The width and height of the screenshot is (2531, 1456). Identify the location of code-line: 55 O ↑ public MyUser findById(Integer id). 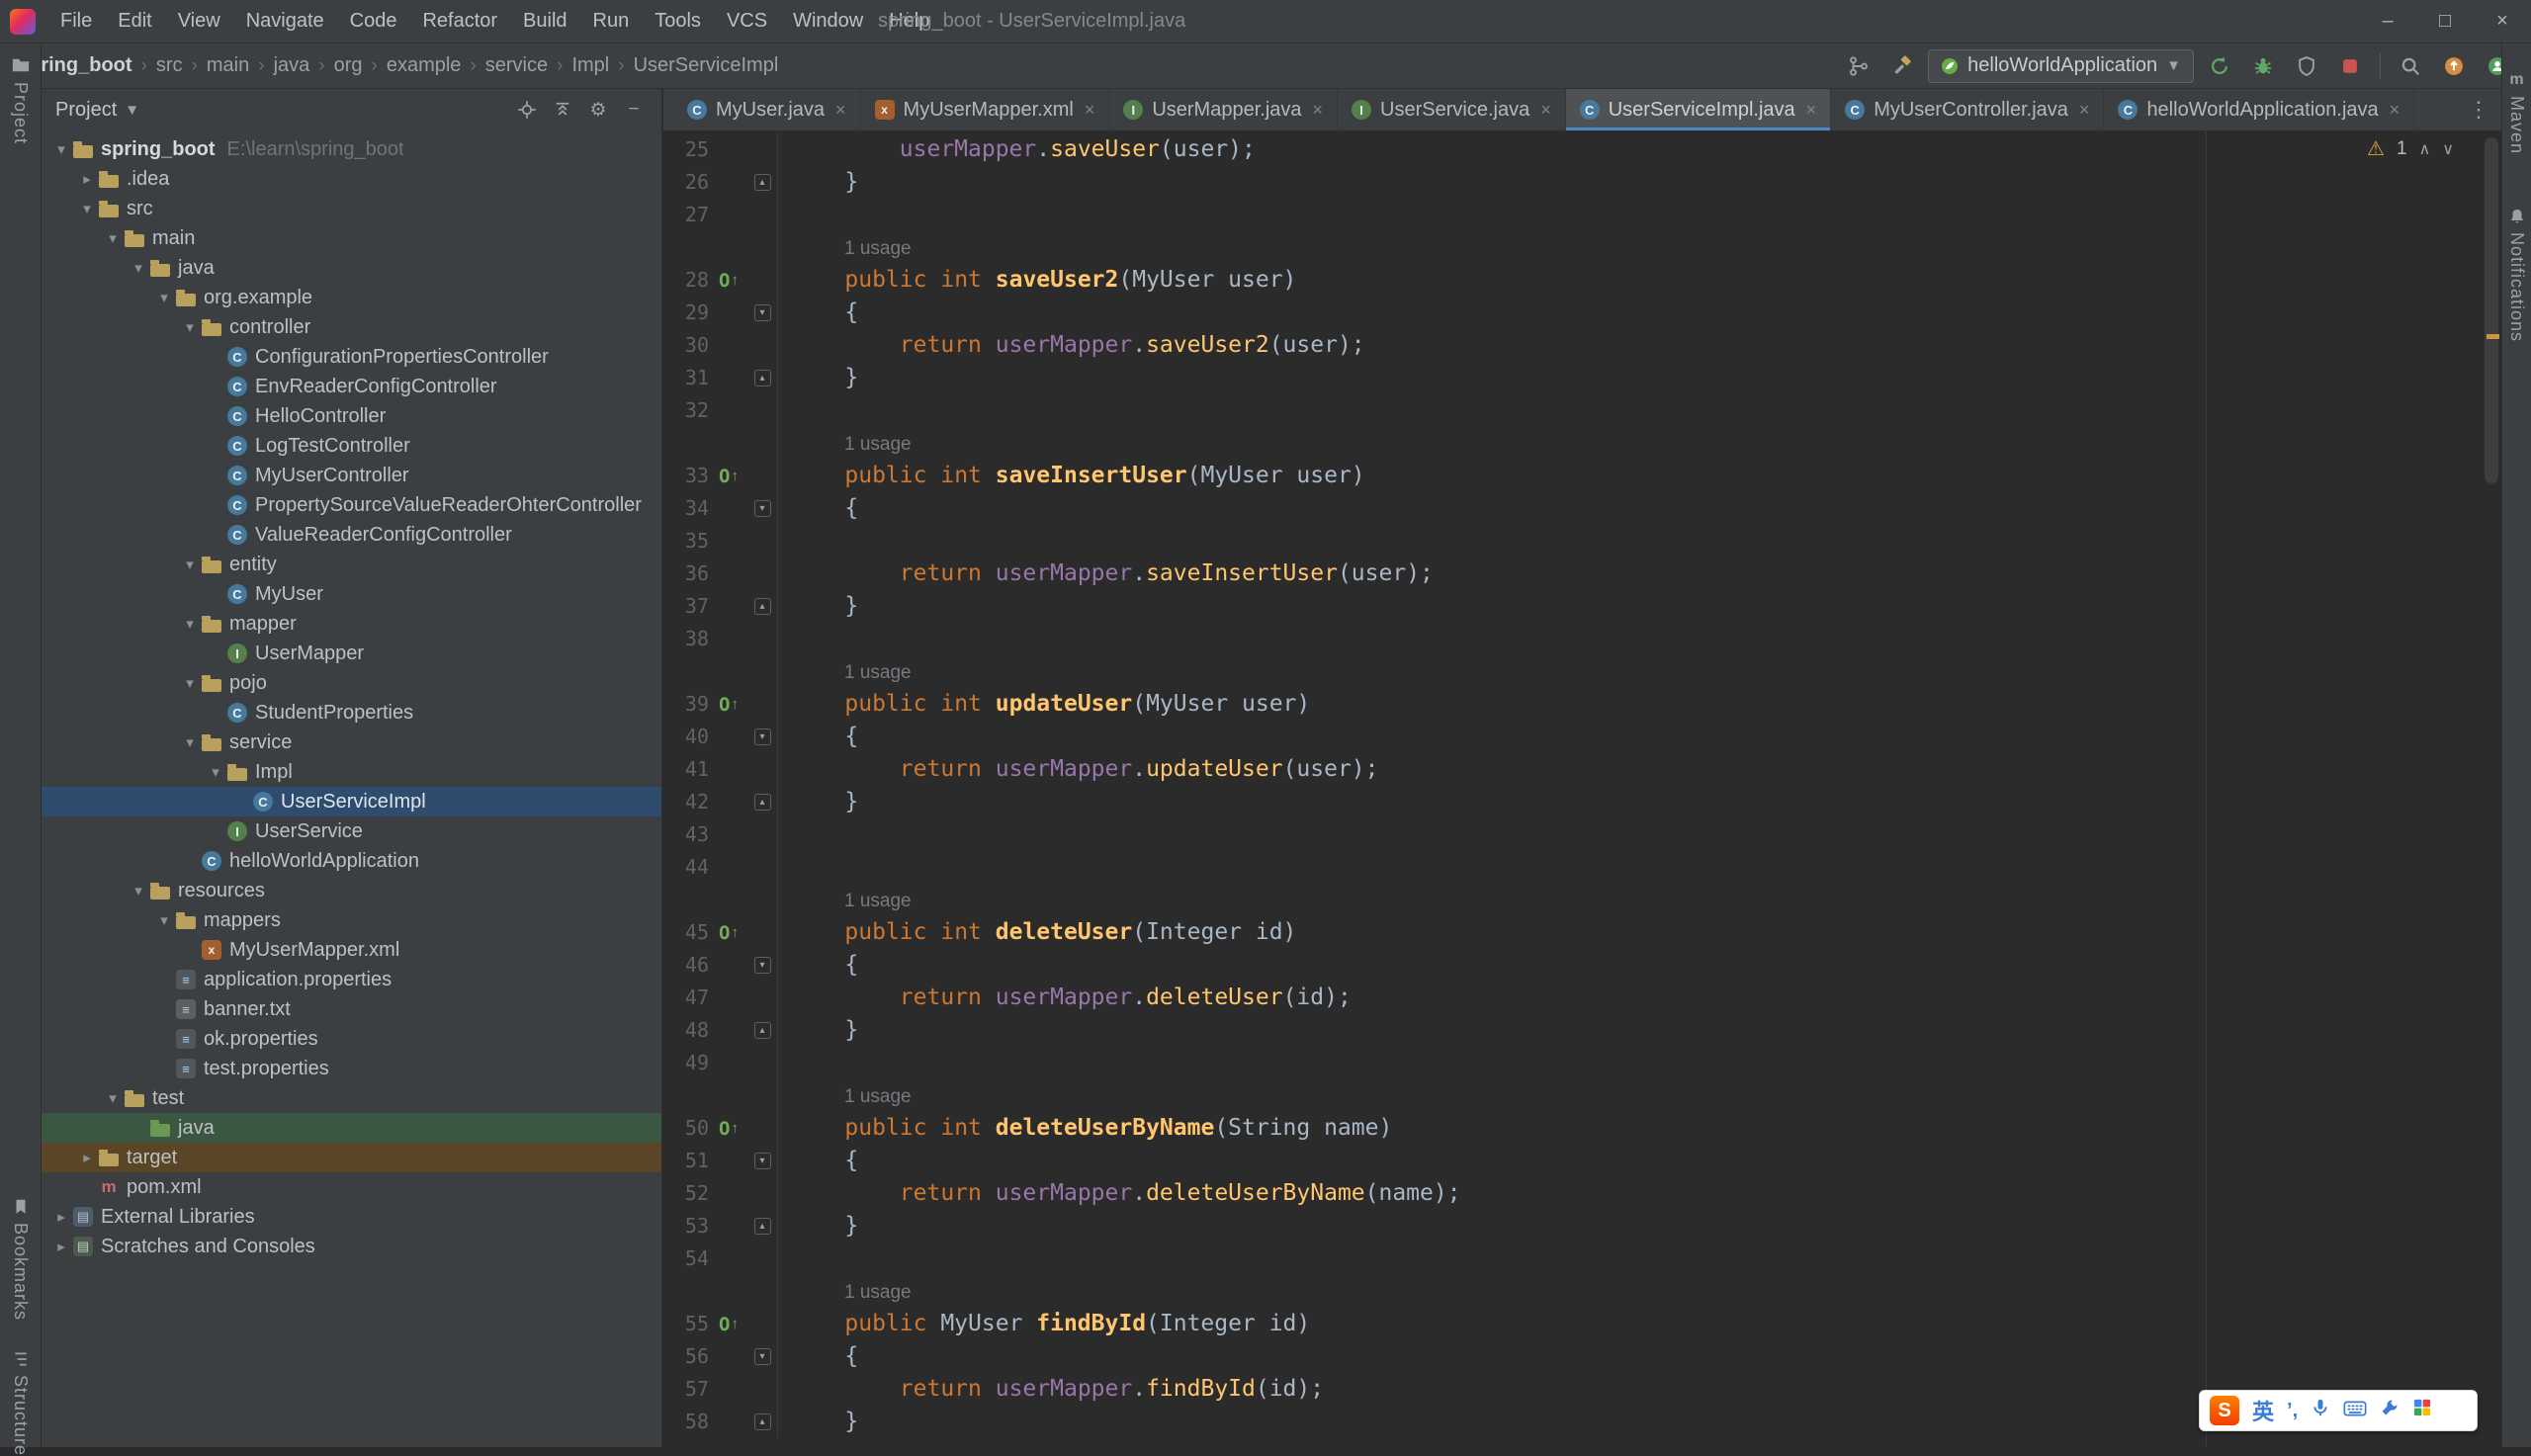
(1573, 1324).